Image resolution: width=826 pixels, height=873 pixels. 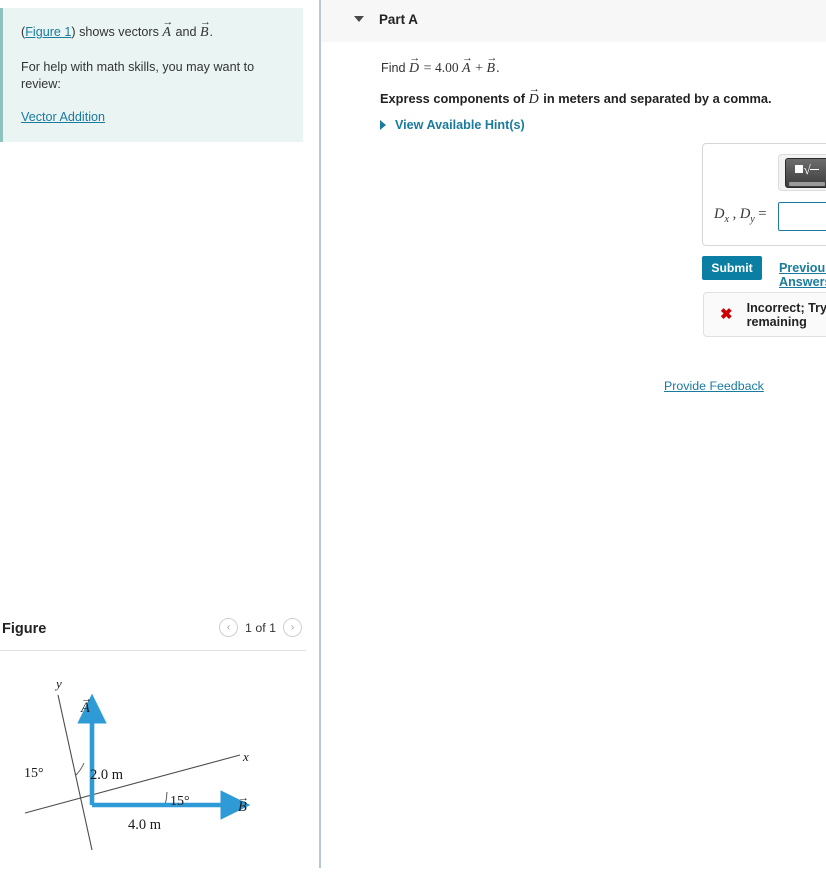 What do you see at coordinates (802, 275) in the screenshot?
I see `previous-answers-link: Previous Answers` at bounding box center [802, 275].